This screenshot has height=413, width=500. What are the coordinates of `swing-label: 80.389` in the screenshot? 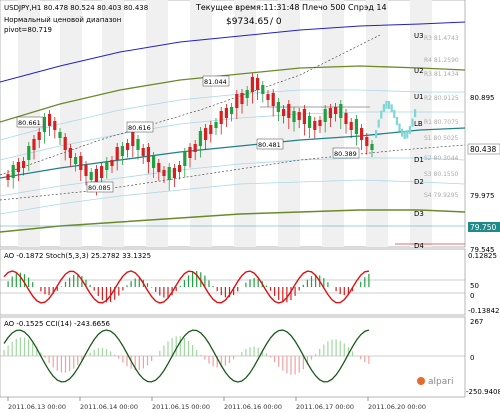 It's located at (345, 154).